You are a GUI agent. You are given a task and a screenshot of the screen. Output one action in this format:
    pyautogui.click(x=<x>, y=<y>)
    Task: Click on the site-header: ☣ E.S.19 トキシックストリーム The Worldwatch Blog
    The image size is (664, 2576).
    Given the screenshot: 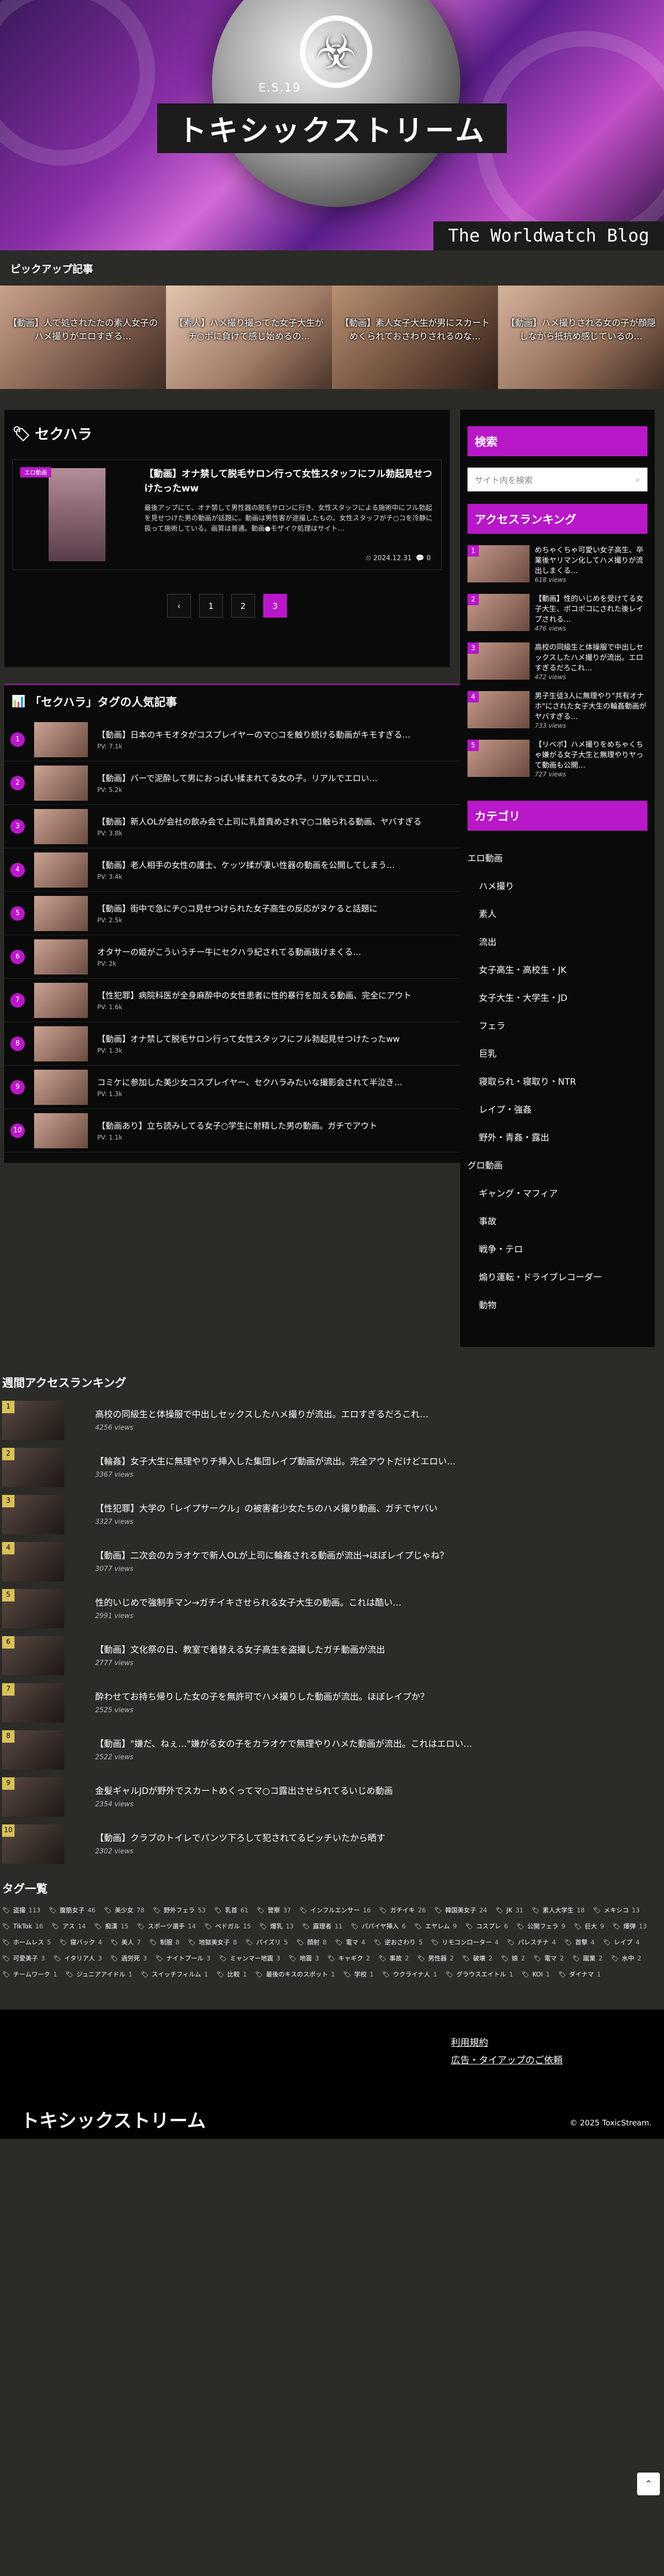 What is the action you would take?
    pyautogui.click(x=332, y=125)
    